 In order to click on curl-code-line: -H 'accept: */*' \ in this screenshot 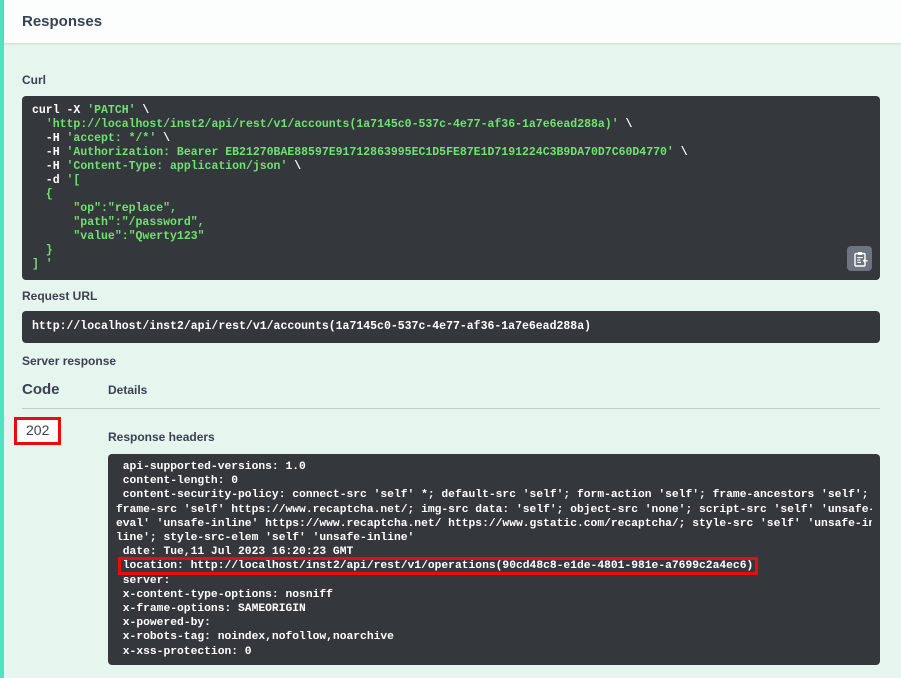, I will do `click(101, 138)`.